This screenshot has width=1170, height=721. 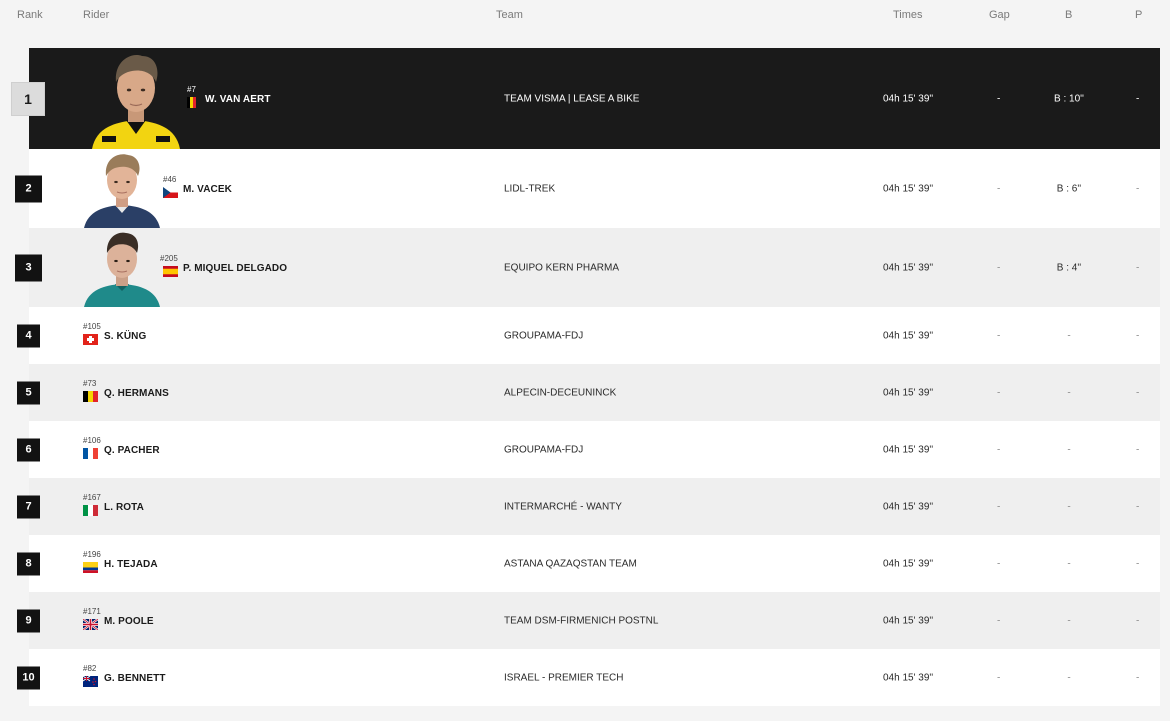 What do you see at coordinates (125, 336) in the screenshot?
I see `rider-name: S. KÜNG` at bounding box center [125, 336].